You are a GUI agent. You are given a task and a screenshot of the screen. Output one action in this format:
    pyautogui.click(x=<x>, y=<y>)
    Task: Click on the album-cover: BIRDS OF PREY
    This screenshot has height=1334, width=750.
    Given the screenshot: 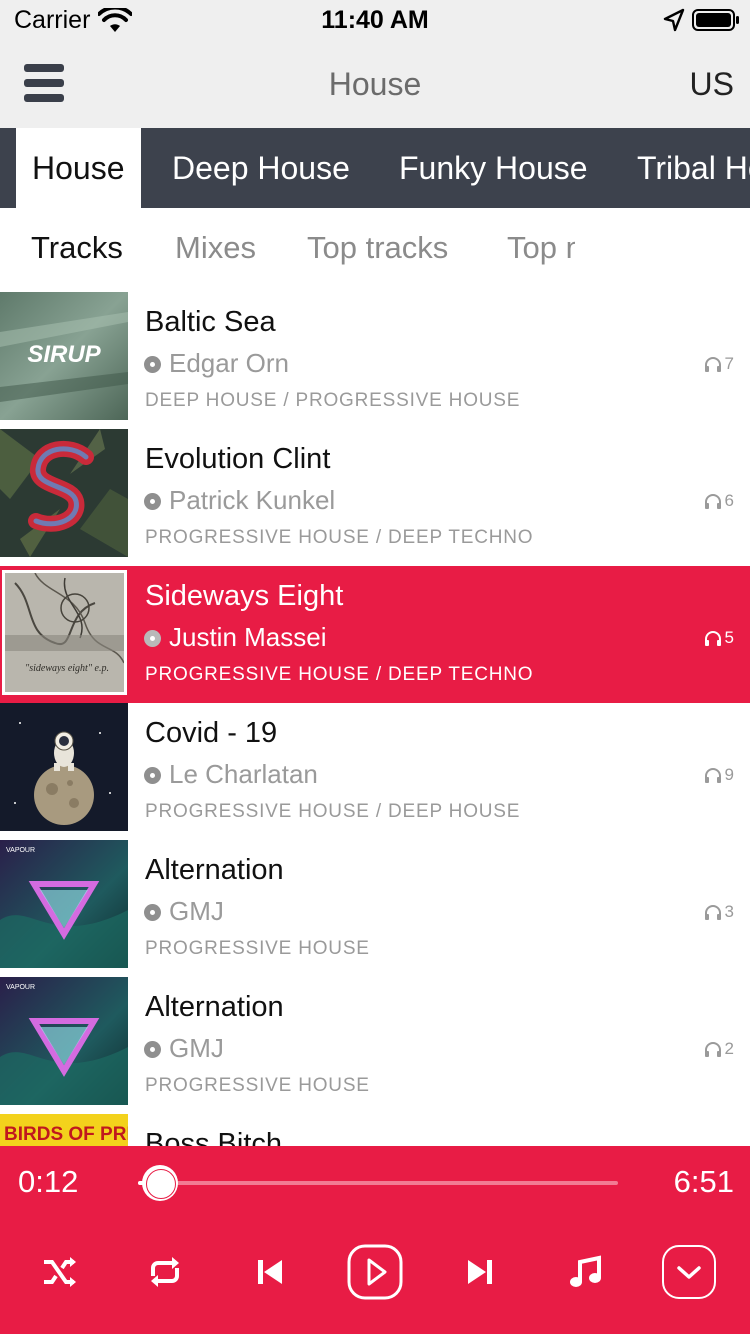 What is the action you would take?
    pyautogui.click(x=64, y=1130)
    